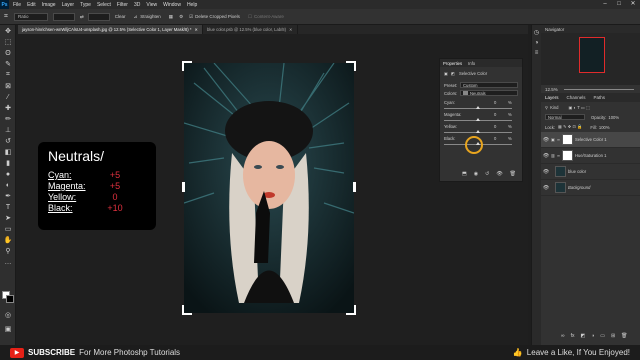 The image size is (640, 360). Describe the element at coordinates (187, 66) in the screenshot. I see `crop-handle-top-left` at that location.